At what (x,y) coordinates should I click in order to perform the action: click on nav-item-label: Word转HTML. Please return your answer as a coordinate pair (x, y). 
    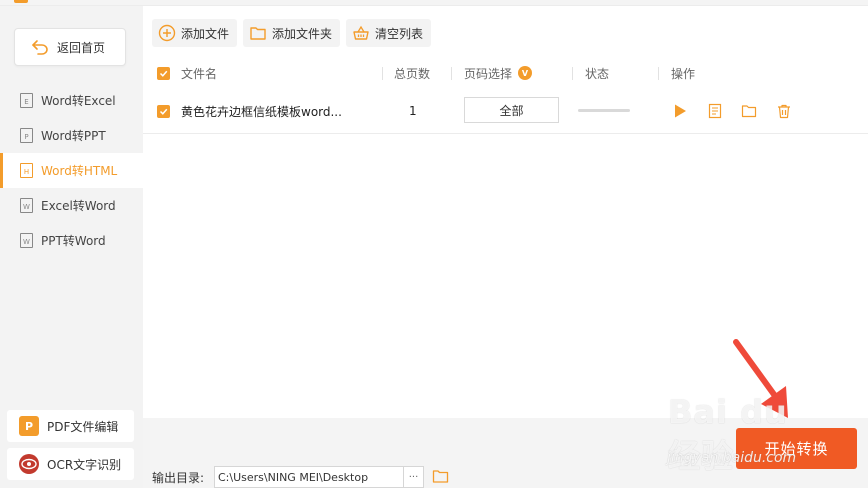
    Looking at the image, I should click on (79, 171).